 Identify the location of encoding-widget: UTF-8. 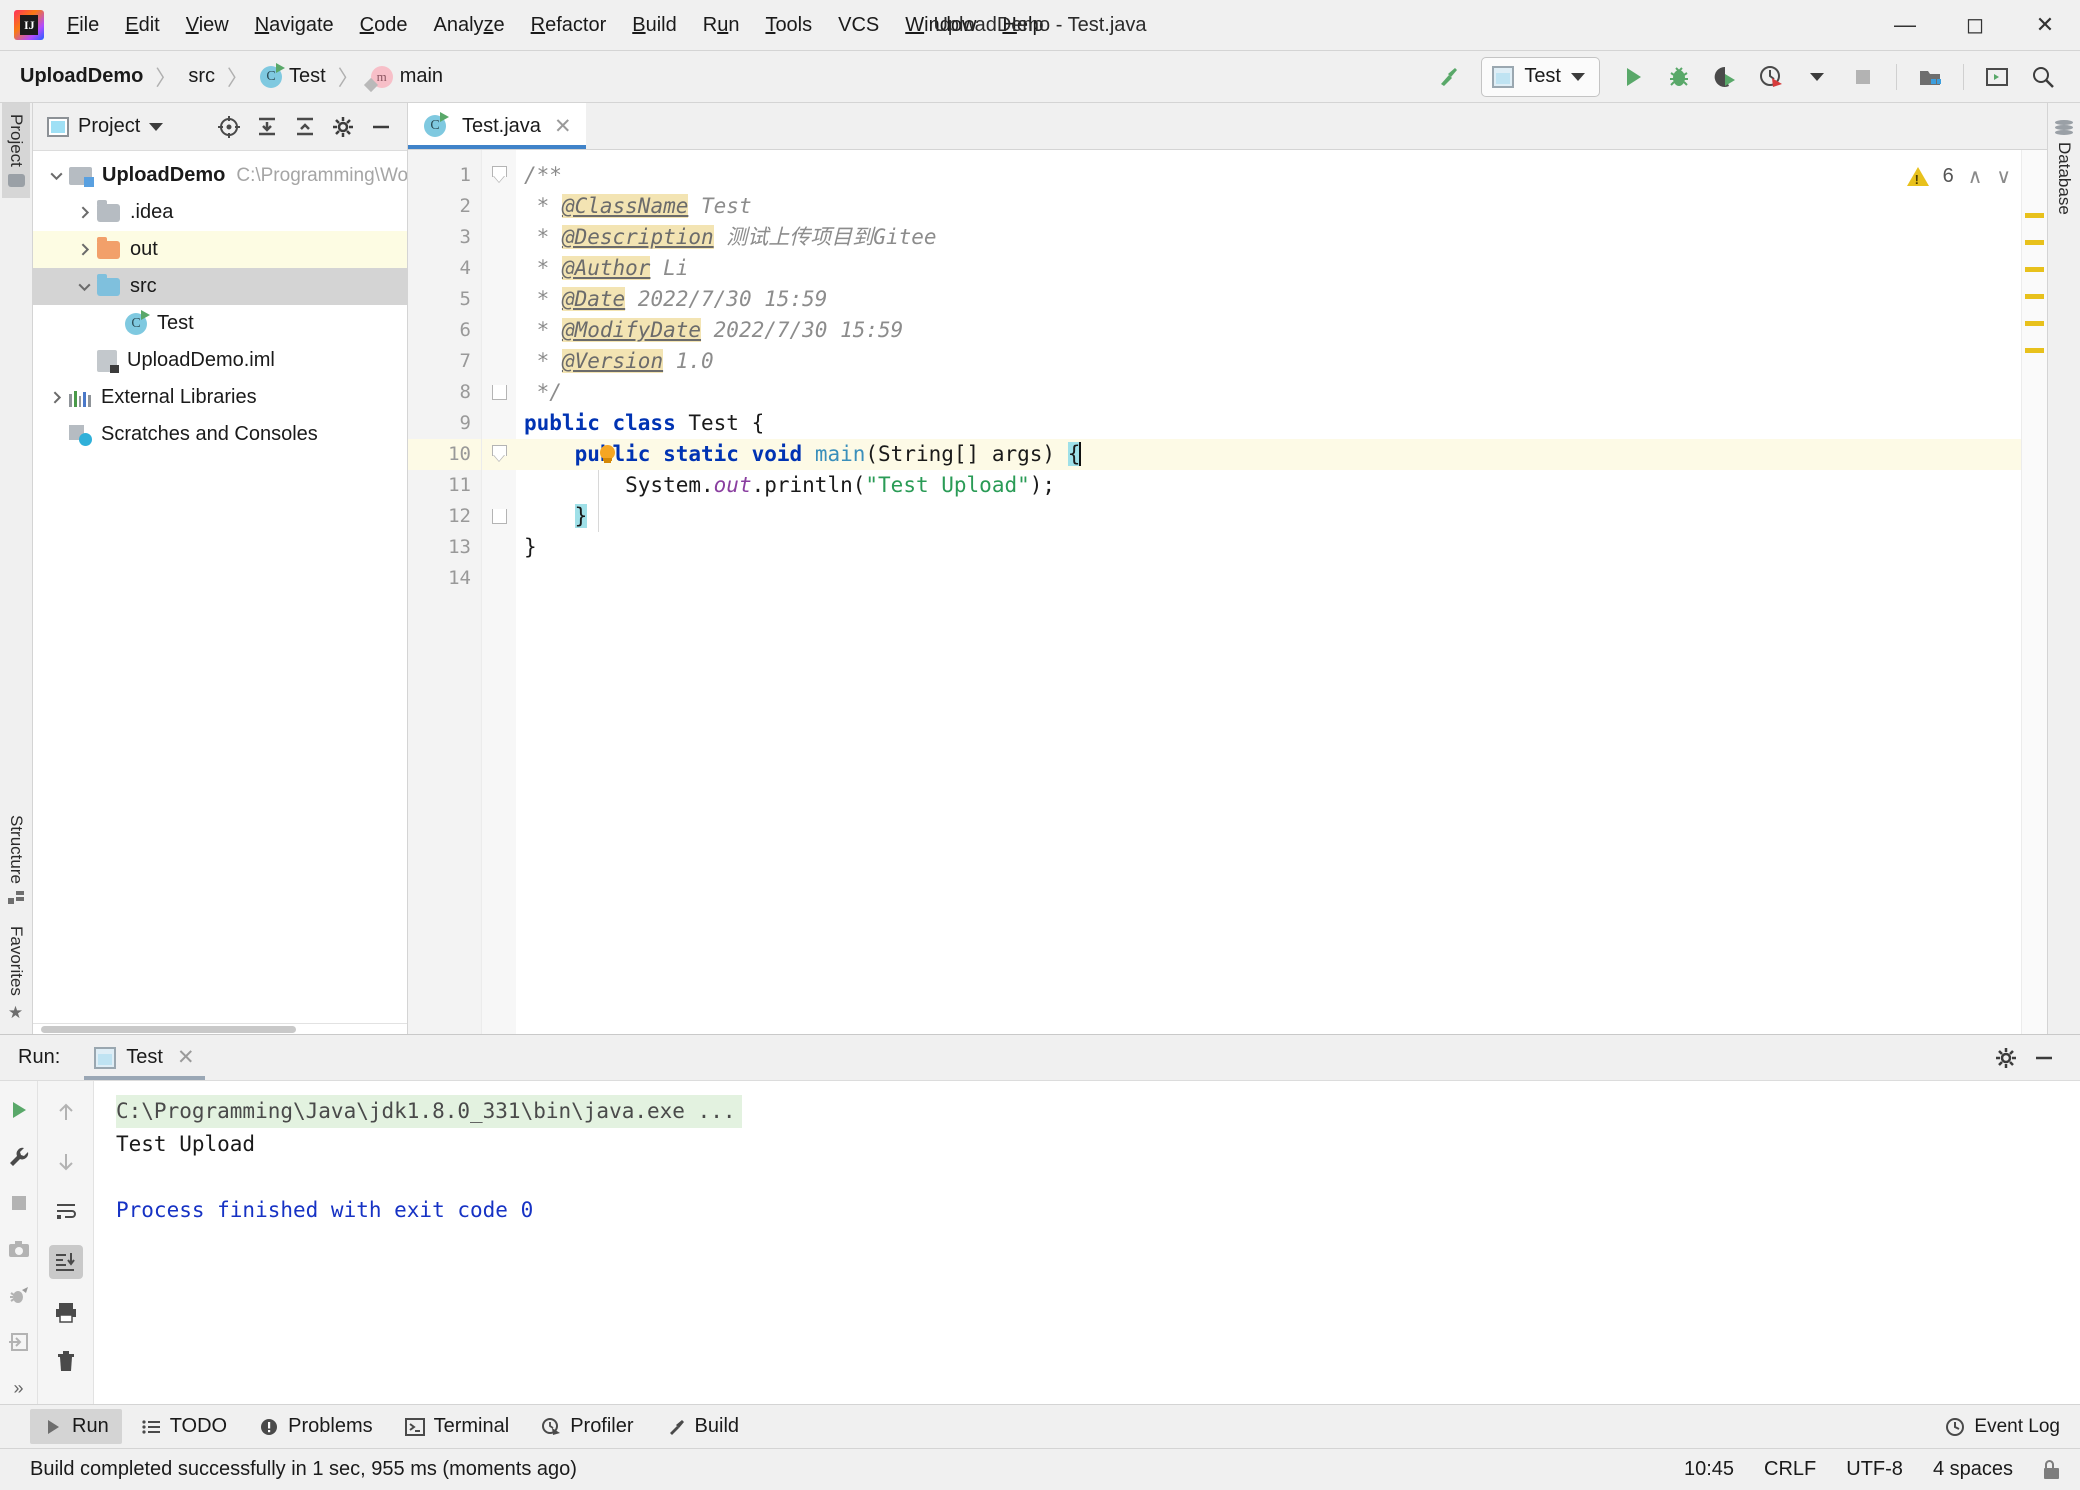
(1874, 1469).